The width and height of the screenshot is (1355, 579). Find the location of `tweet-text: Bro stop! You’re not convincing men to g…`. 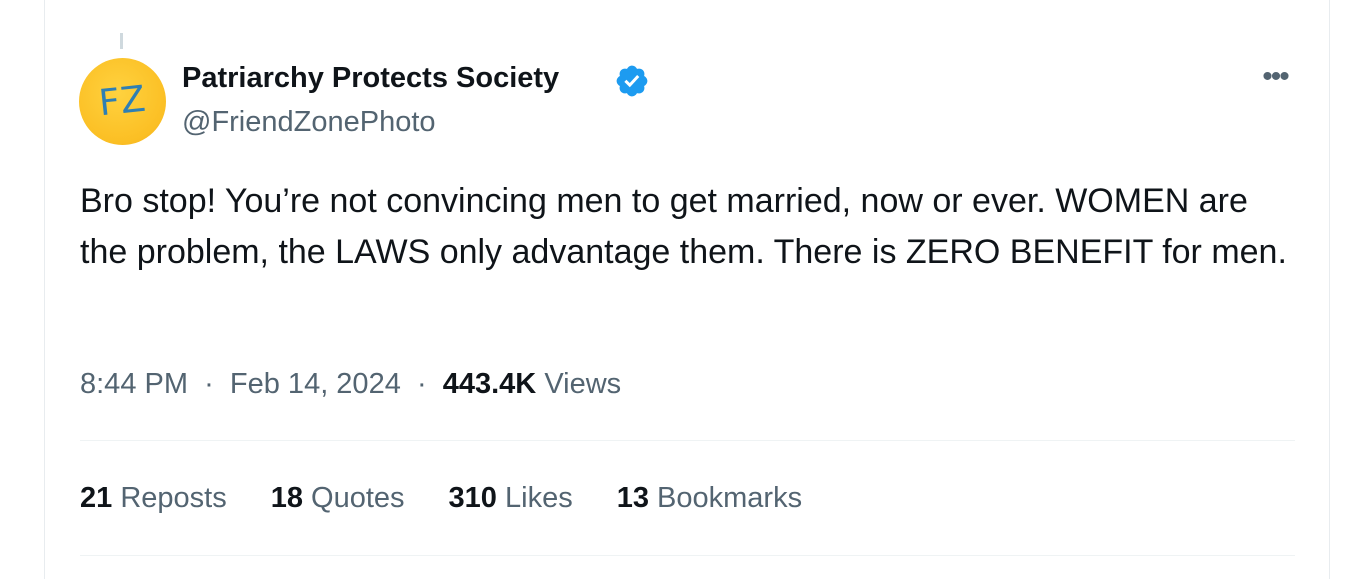

tweet-text: Bro stop! You’re not convincing men to g… is located at coordinates (683, 226).